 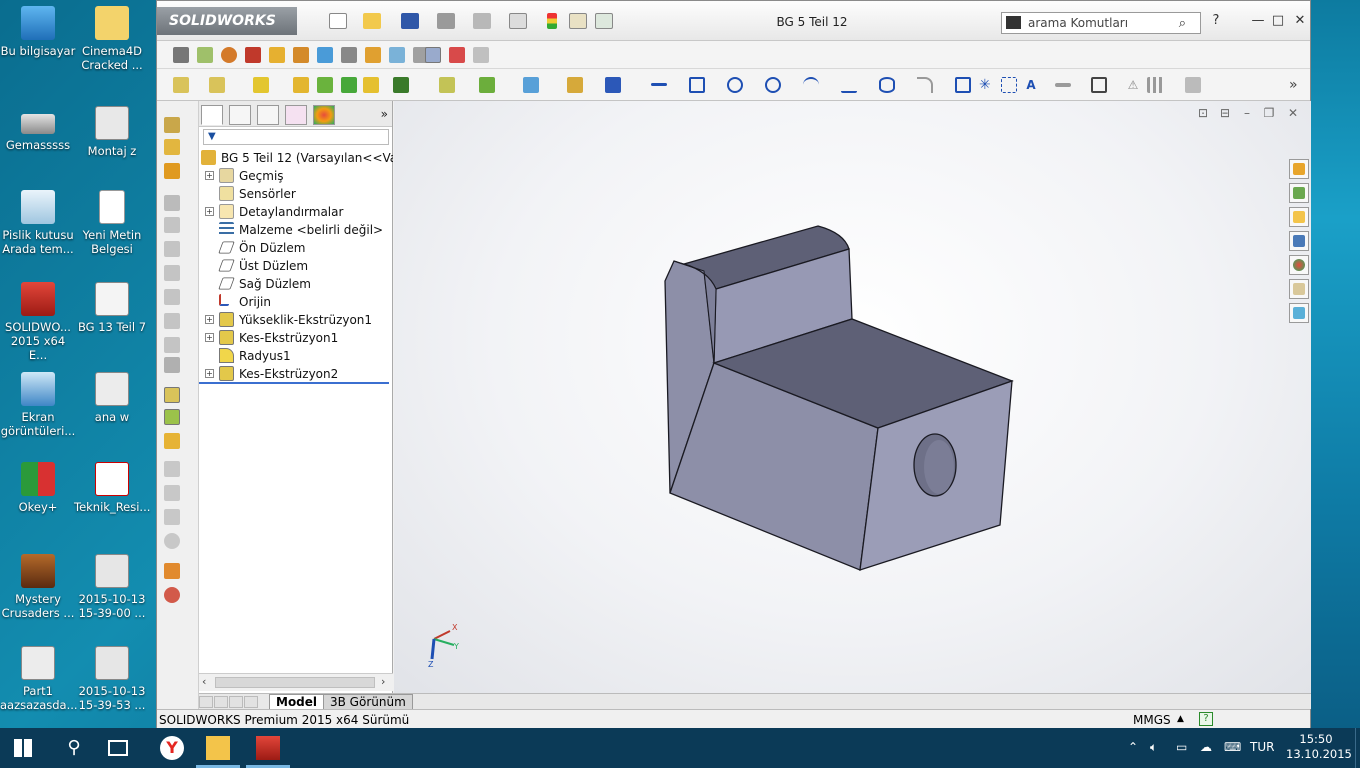 I want to click on search-icon: ⚲, so click(x=74, y=748).